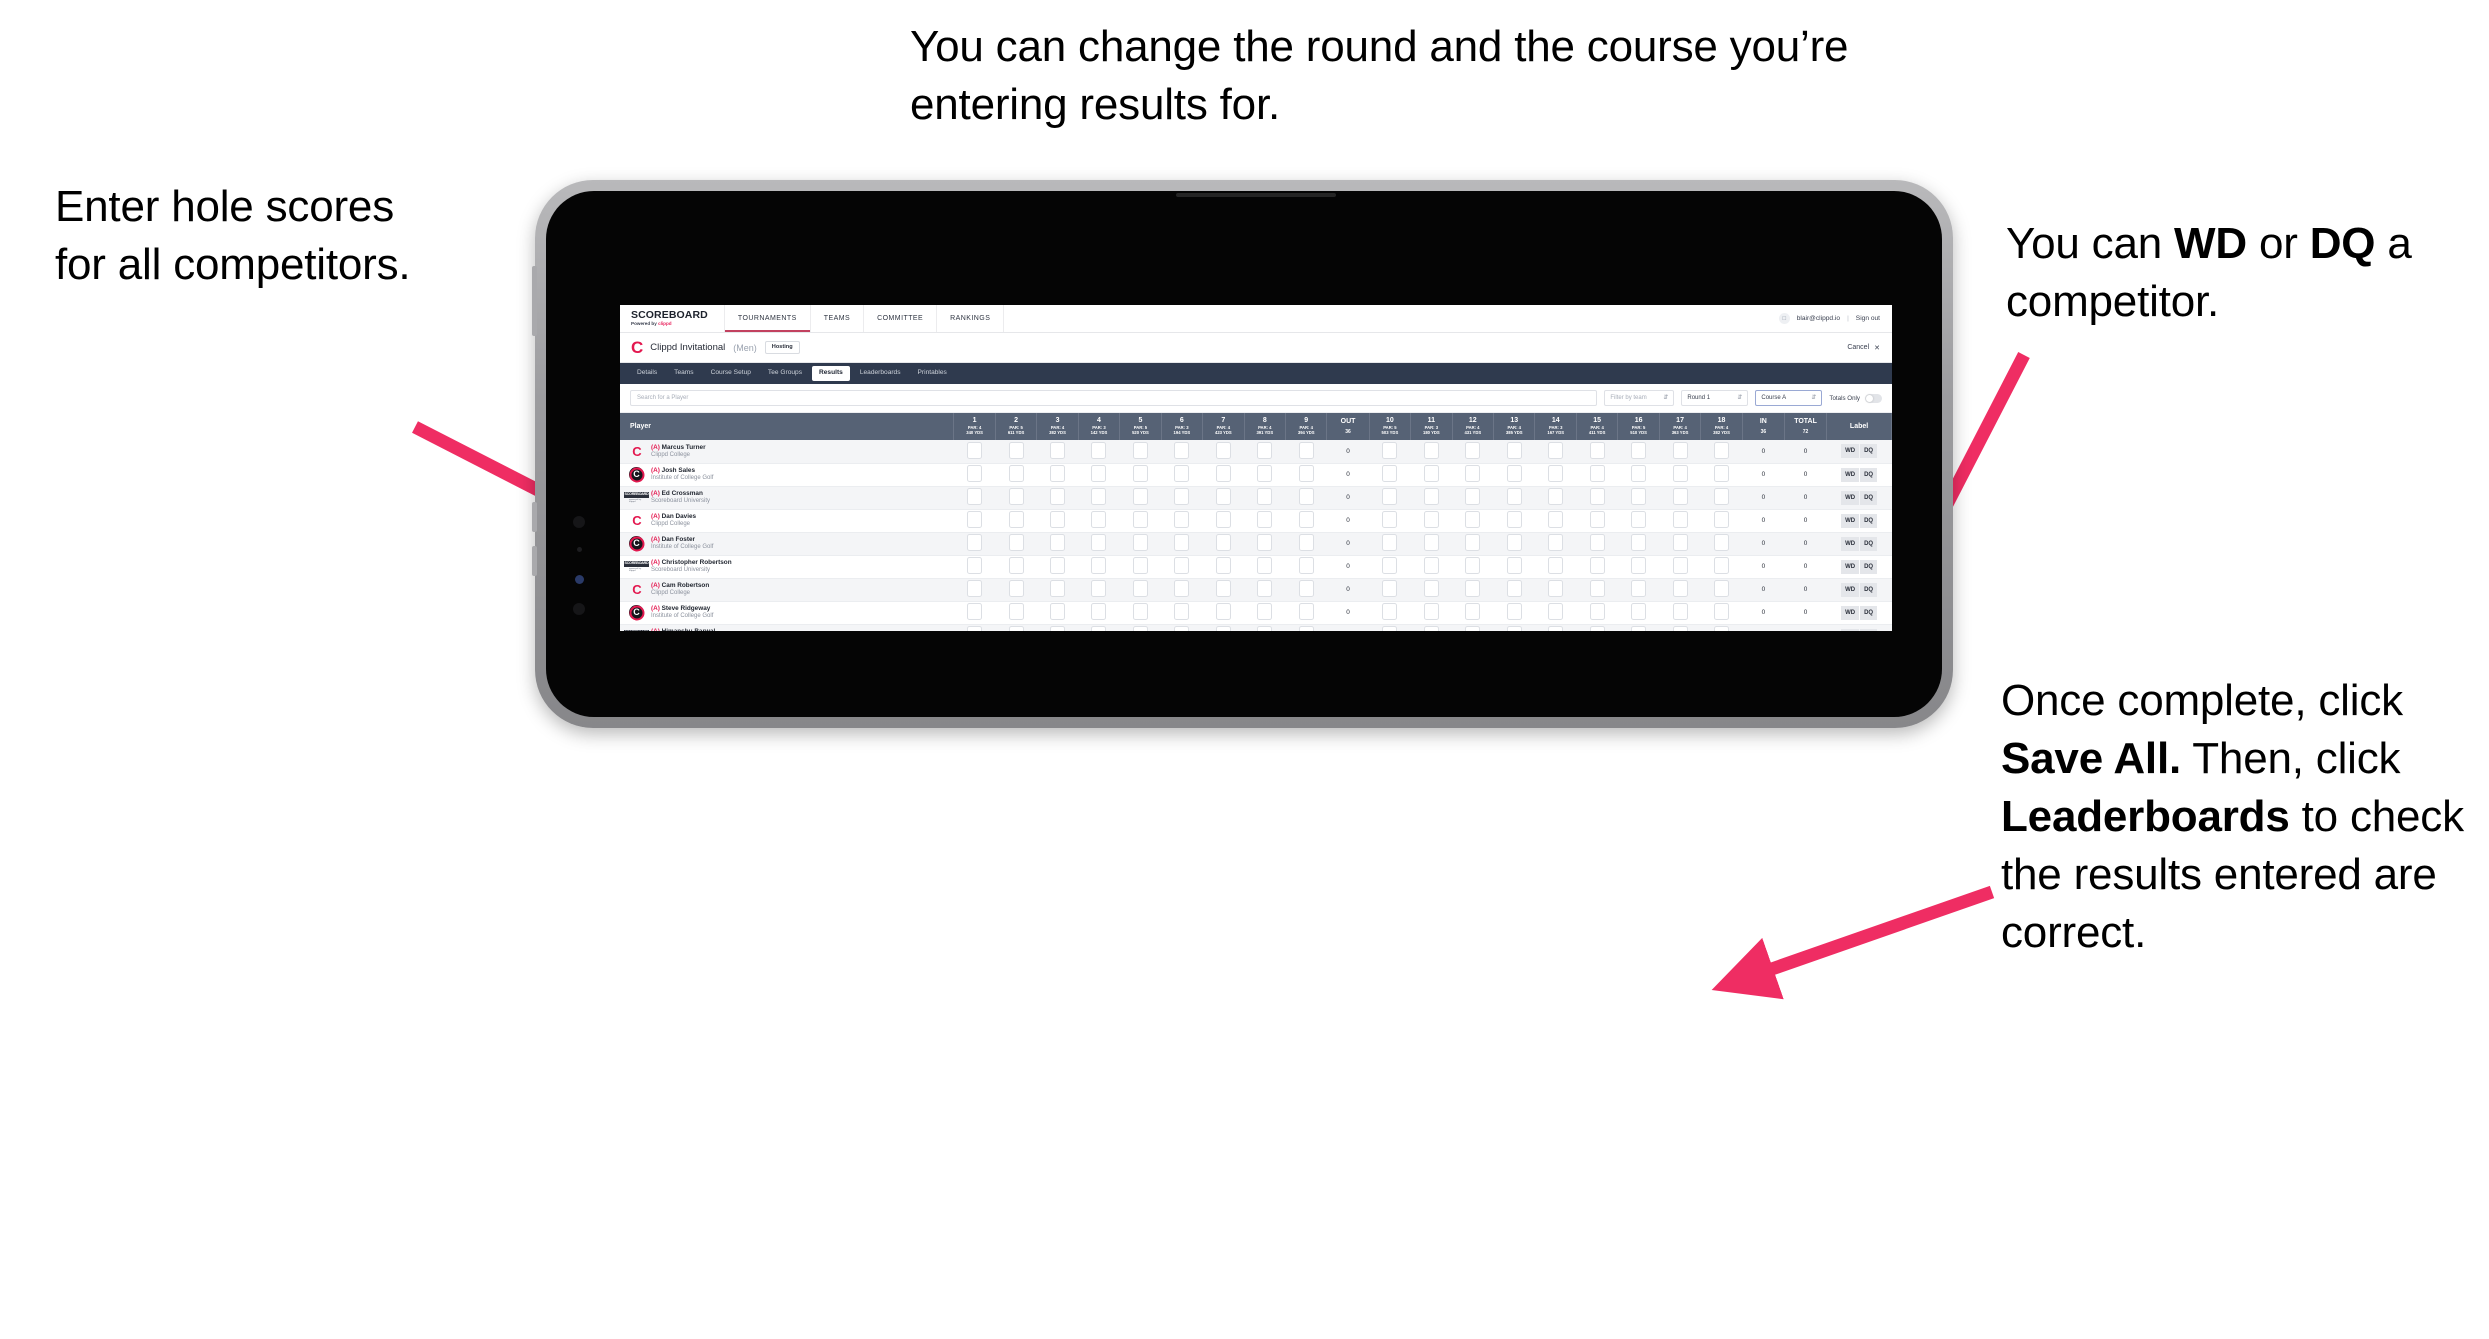  I want to click on tab-printables: Printables, so click(932, 373).